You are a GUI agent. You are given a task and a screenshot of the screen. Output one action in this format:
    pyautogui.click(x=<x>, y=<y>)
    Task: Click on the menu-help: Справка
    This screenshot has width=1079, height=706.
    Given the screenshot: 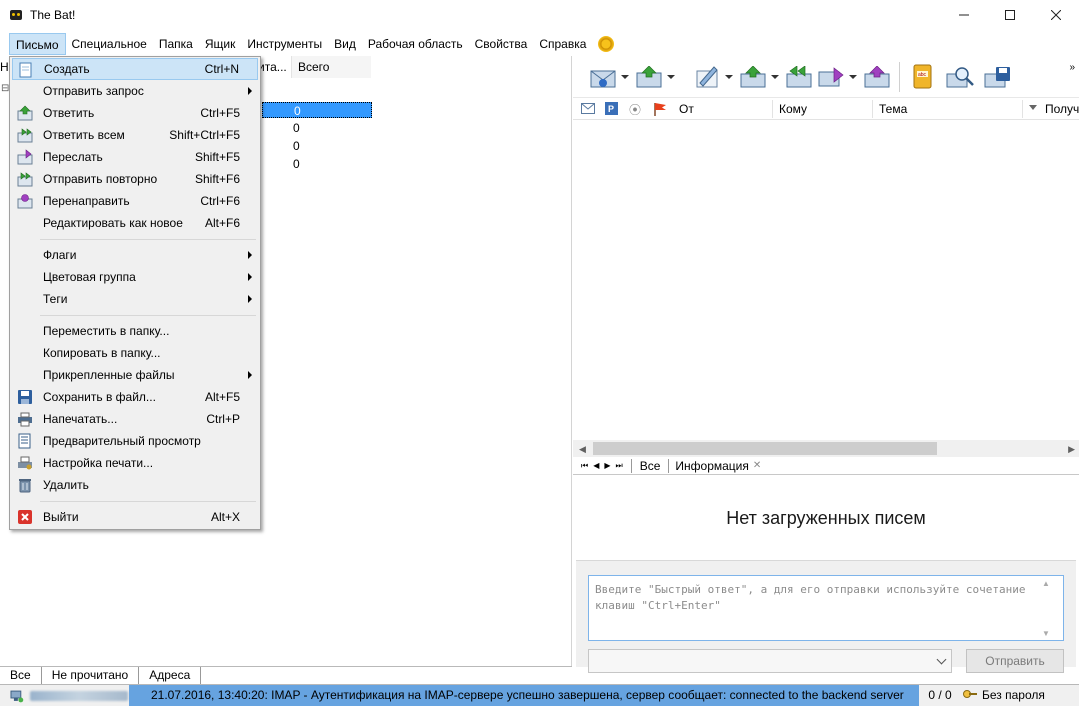 What is the action you would take?
    pyautogui.click(x=562, y=44)
    